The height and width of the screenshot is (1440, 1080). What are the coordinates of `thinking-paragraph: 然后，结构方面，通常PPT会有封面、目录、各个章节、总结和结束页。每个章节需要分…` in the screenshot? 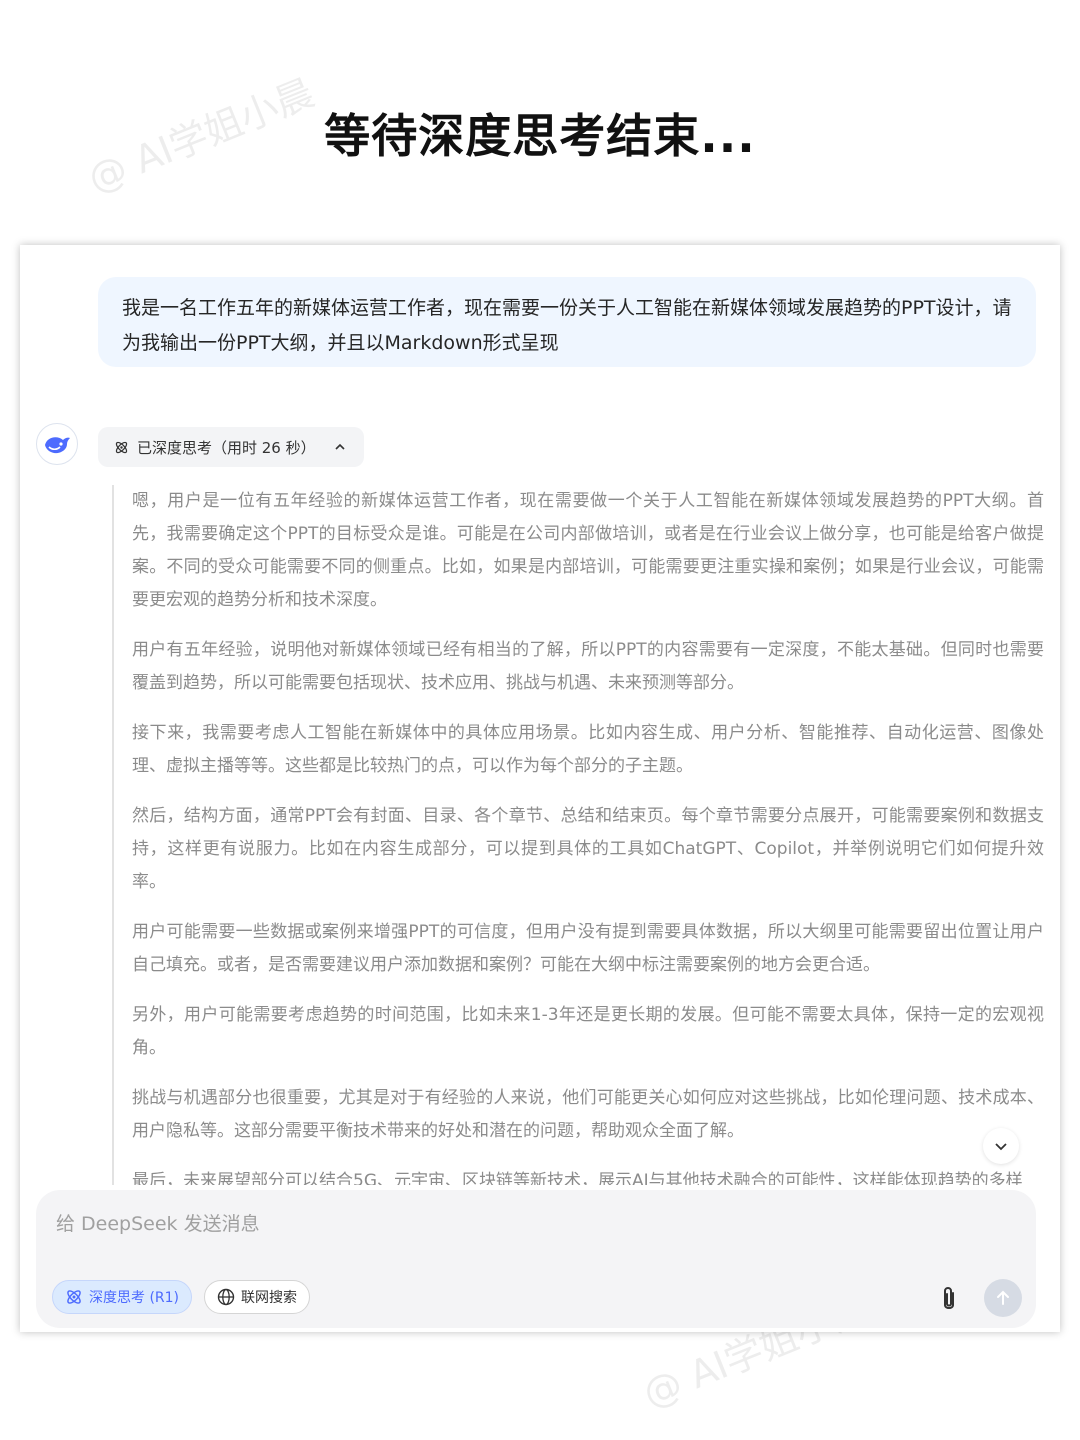 It's located at (588, 849).